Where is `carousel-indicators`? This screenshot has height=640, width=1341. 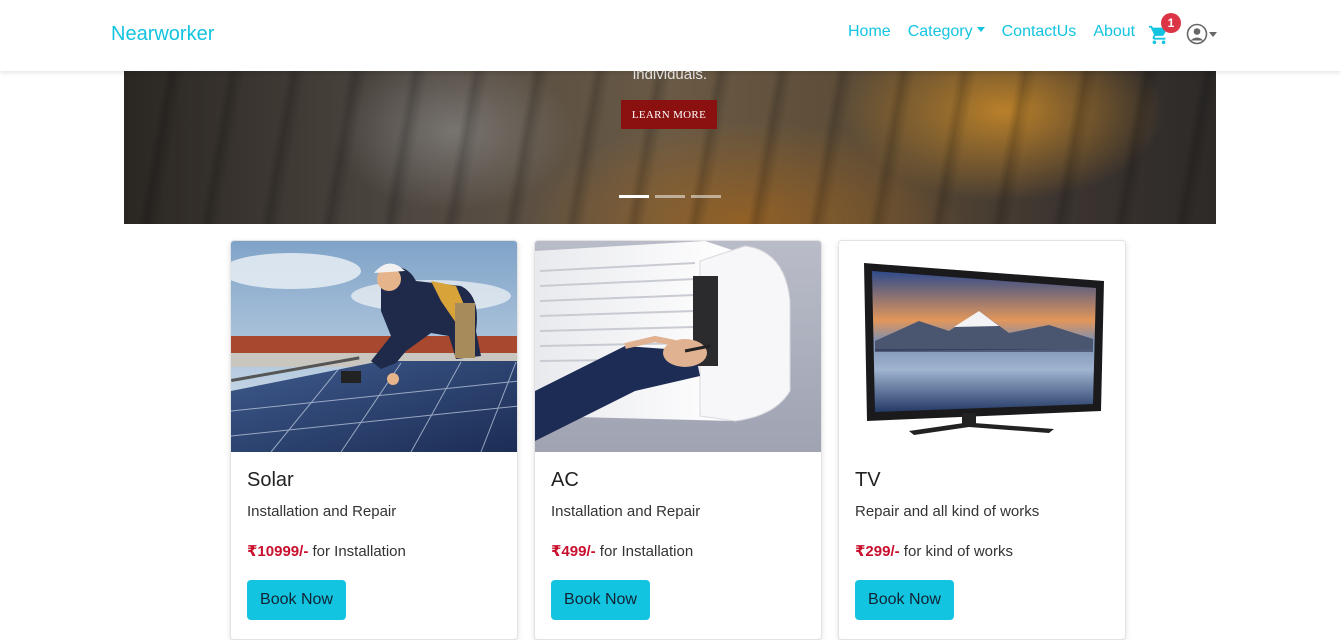 carousel-indicators is located at coordinates (673, 196).